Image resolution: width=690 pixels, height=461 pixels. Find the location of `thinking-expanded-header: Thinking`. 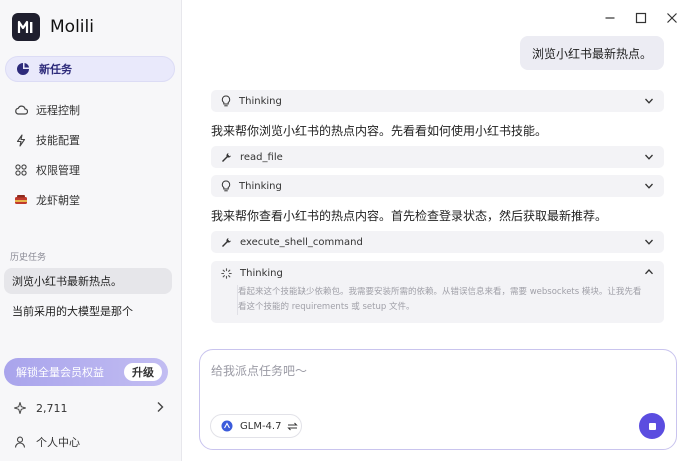

thinking-expanded-header: Thinking is located at coordinates (252, 273).